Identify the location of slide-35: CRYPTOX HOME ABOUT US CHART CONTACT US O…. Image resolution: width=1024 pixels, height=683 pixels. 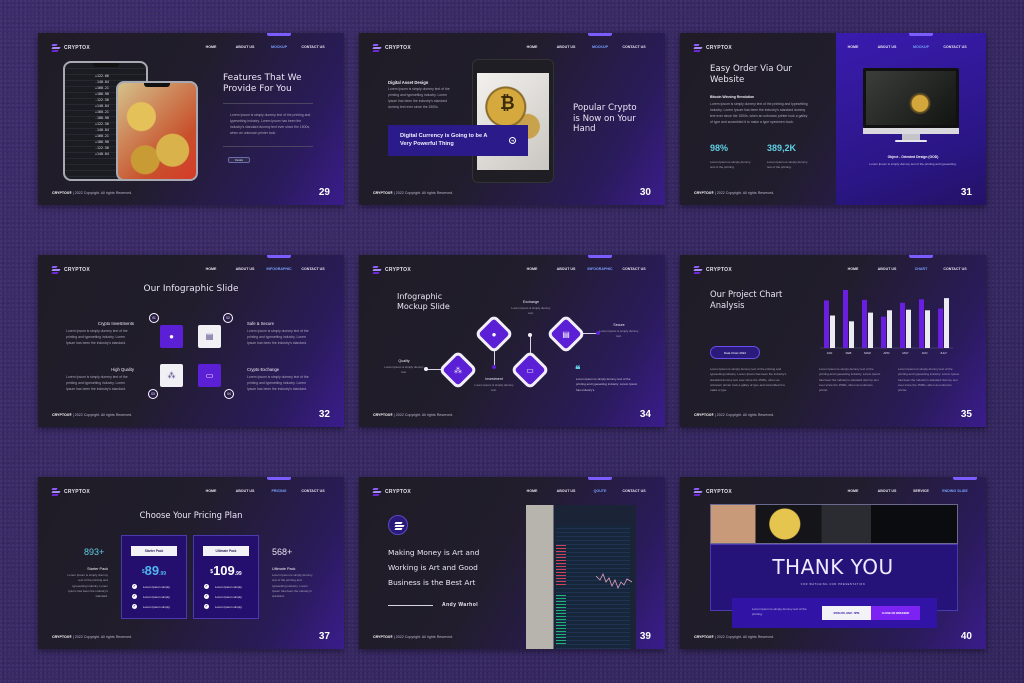
(833, 341).